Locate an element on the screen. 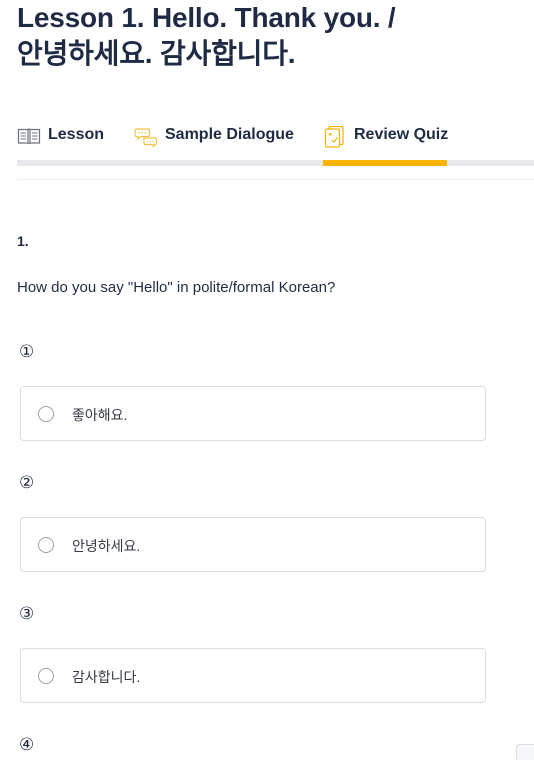 The width and height of the screenshot is (534, 760). answer-option-2: 안녕하세요. is located at coordinates (253, 544).